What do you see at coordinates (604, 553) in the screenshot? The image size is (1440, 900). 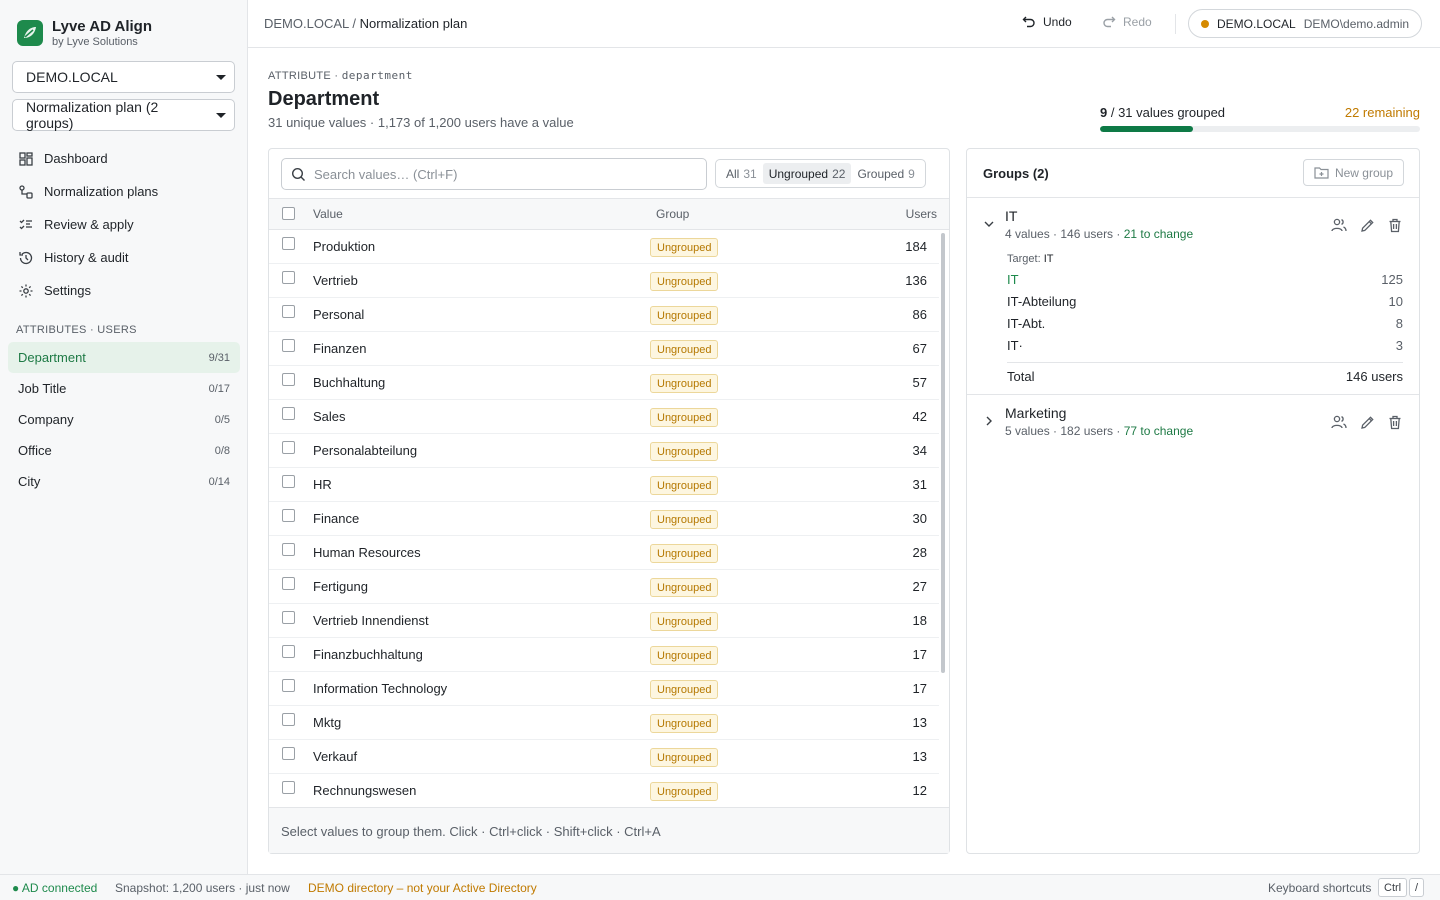 I see `table-row: Human Resources Ungrouped 28` at bounding box center [604, 553].